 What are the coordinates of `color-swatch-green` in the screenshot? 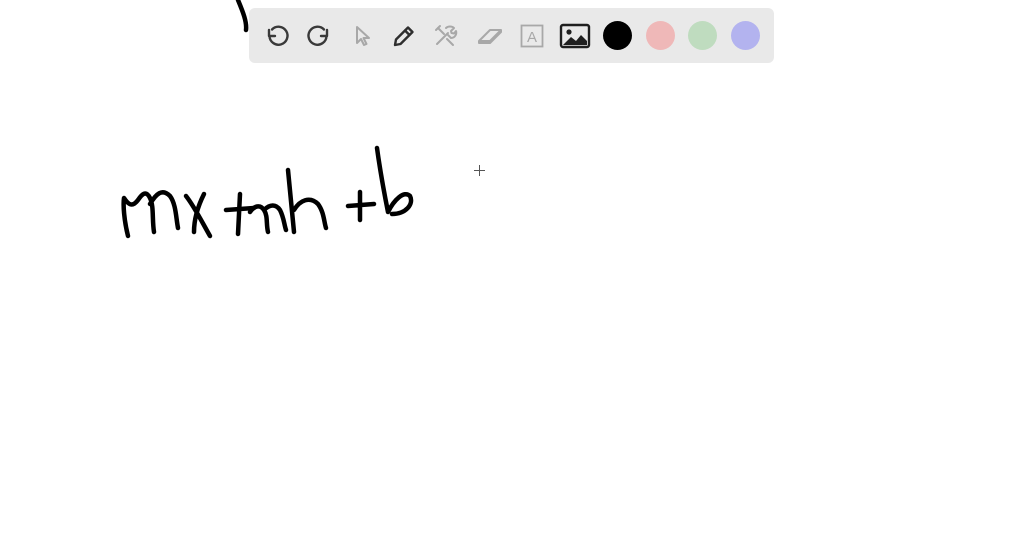 It's located at (702, 35).